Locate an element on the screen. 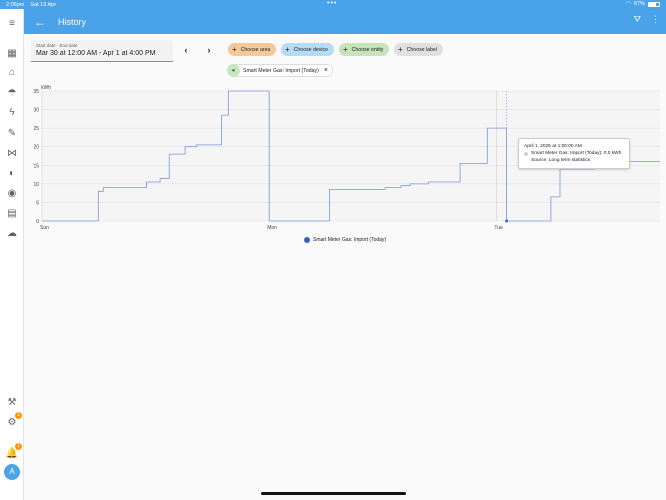 This screenshot has height=500, width=666. hover-point is located at coordinates (507, 221).